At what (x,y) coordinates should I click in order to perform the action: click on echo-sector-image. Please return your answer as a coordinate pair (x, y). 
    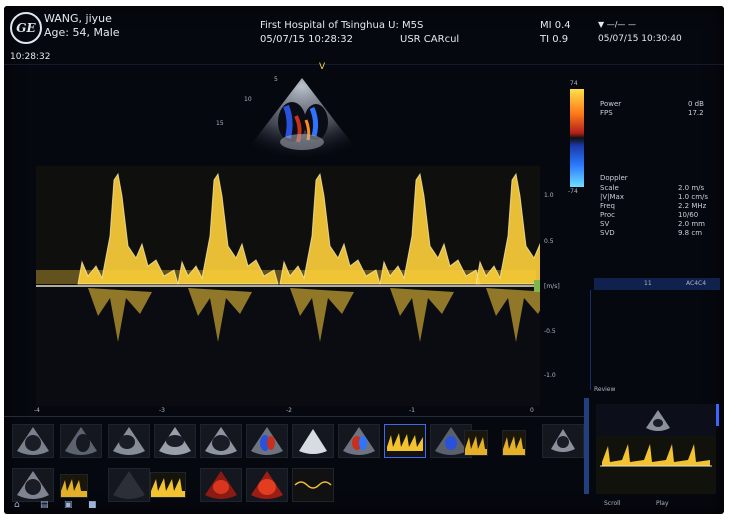
    Looking at the image, I should click on (302, 119).